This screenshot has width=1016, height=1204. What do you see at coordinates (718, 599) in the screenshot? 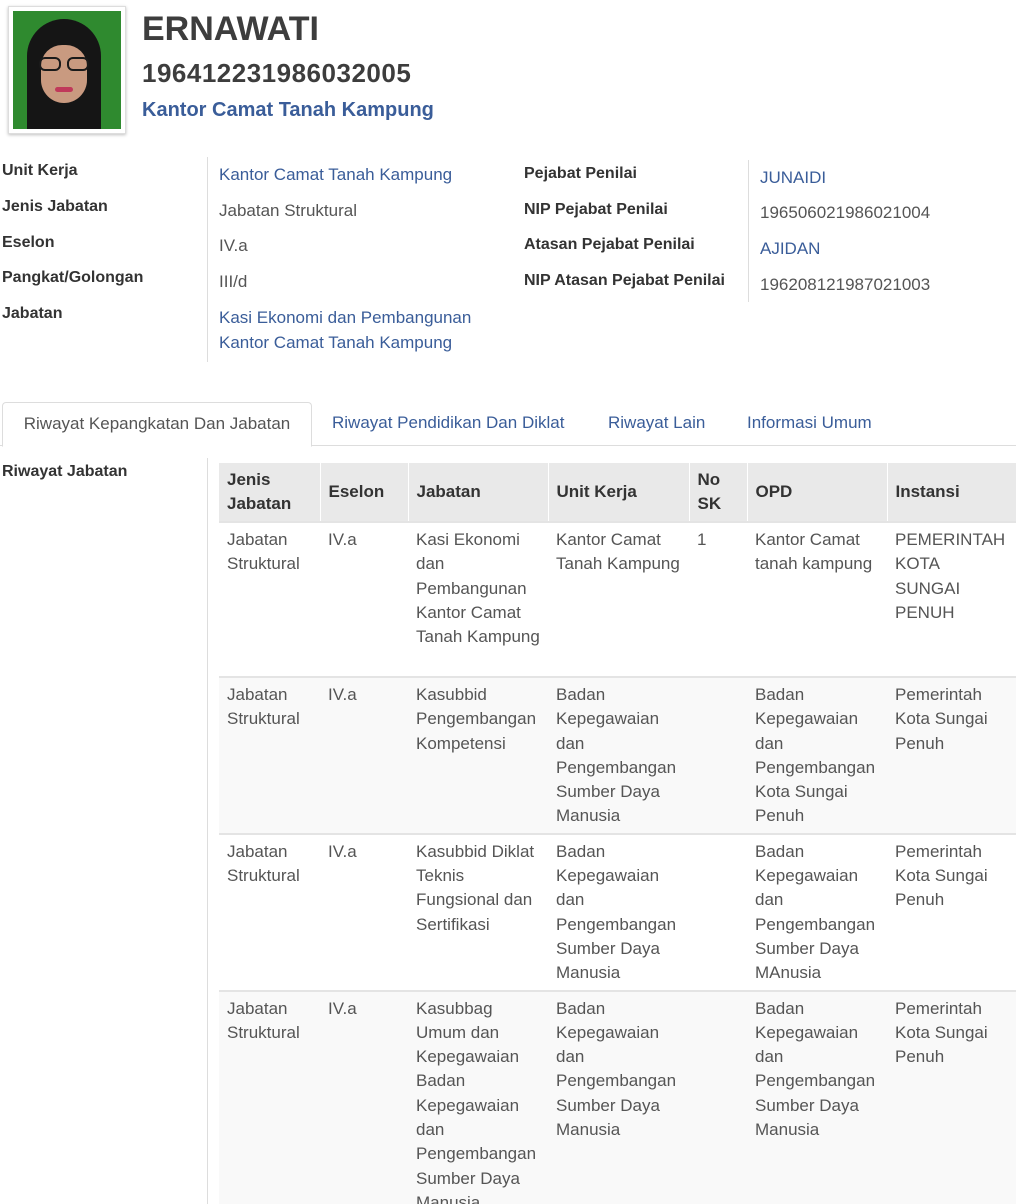
I see `table-cell: 1` at bounding box center [718, 599].